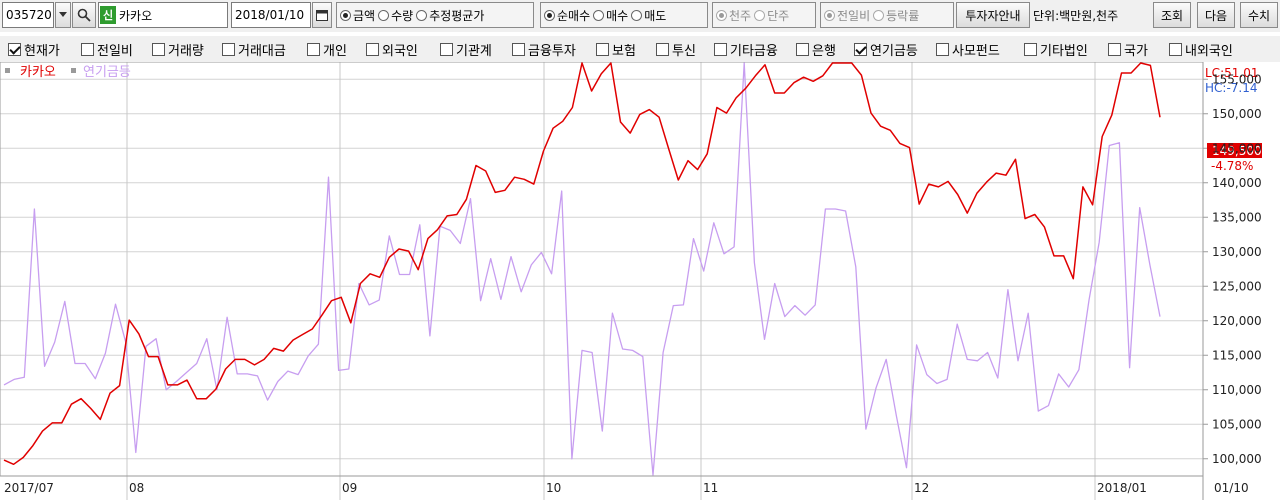 This screenshot has width=1280, height=500. What do you see at coordinates (349, 488) in the screenshot?
I see `x-tick-label: 09` at bounding box center [349, 488].